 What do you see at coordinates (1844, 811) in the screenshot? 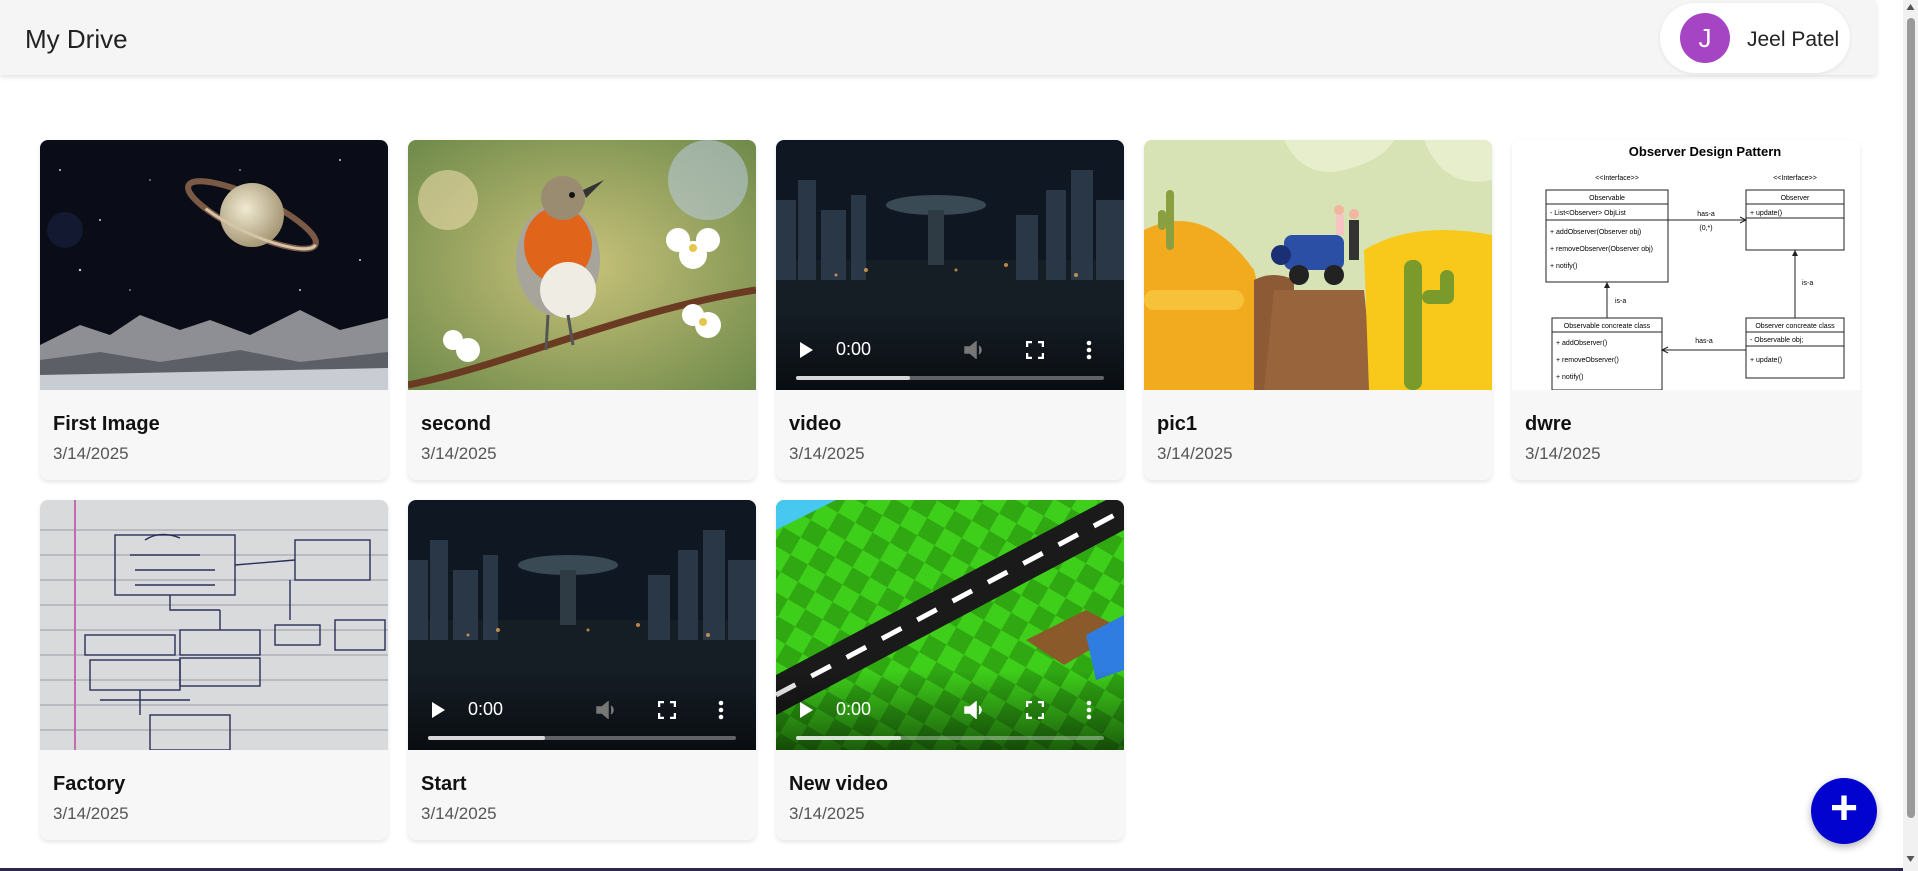
I see `add-file-button: +` at bounding box center [1844, 811].